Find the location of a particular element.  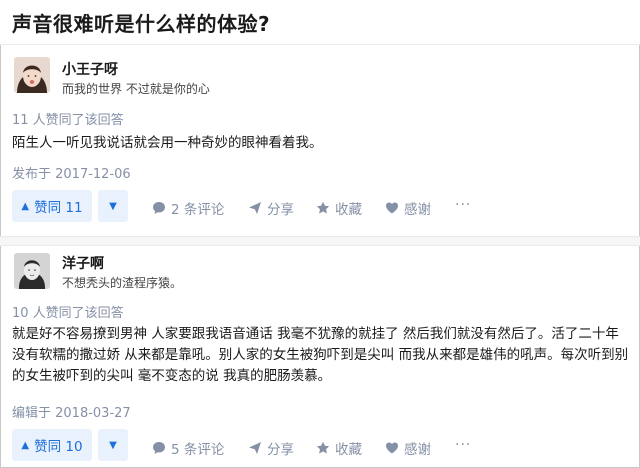

answer-divider is located at coordinates (320, 241).